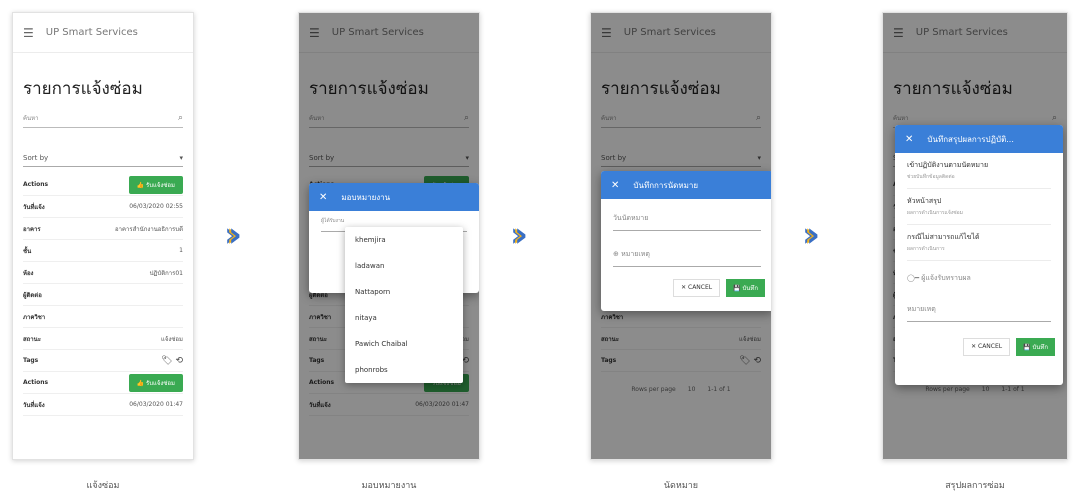 Image resolution: width=1073 pixels, height=500 pixels. What do you see at coordinates (31, 118) in the screenshot?
I see `search-placeholder: ค้นหา` at bounding box center [31, 118].